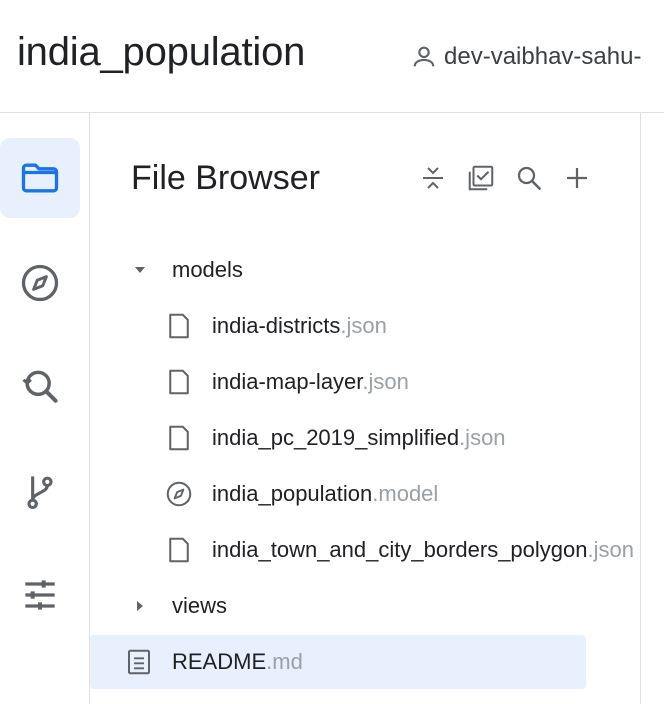  I want to click on tree-folder-views: views, so click(365, 606).